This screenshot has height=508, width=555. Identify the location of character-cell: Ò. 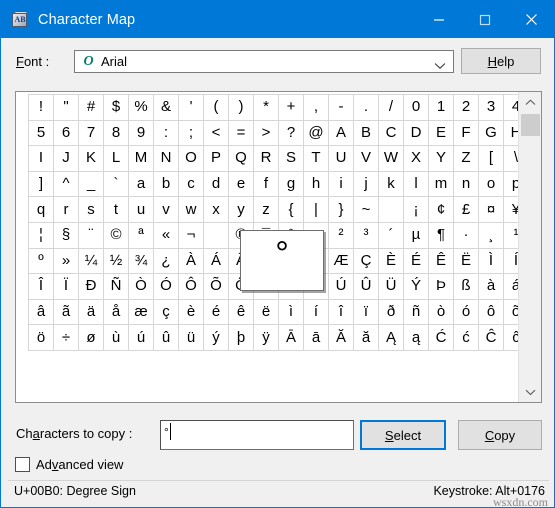
(141, 286).